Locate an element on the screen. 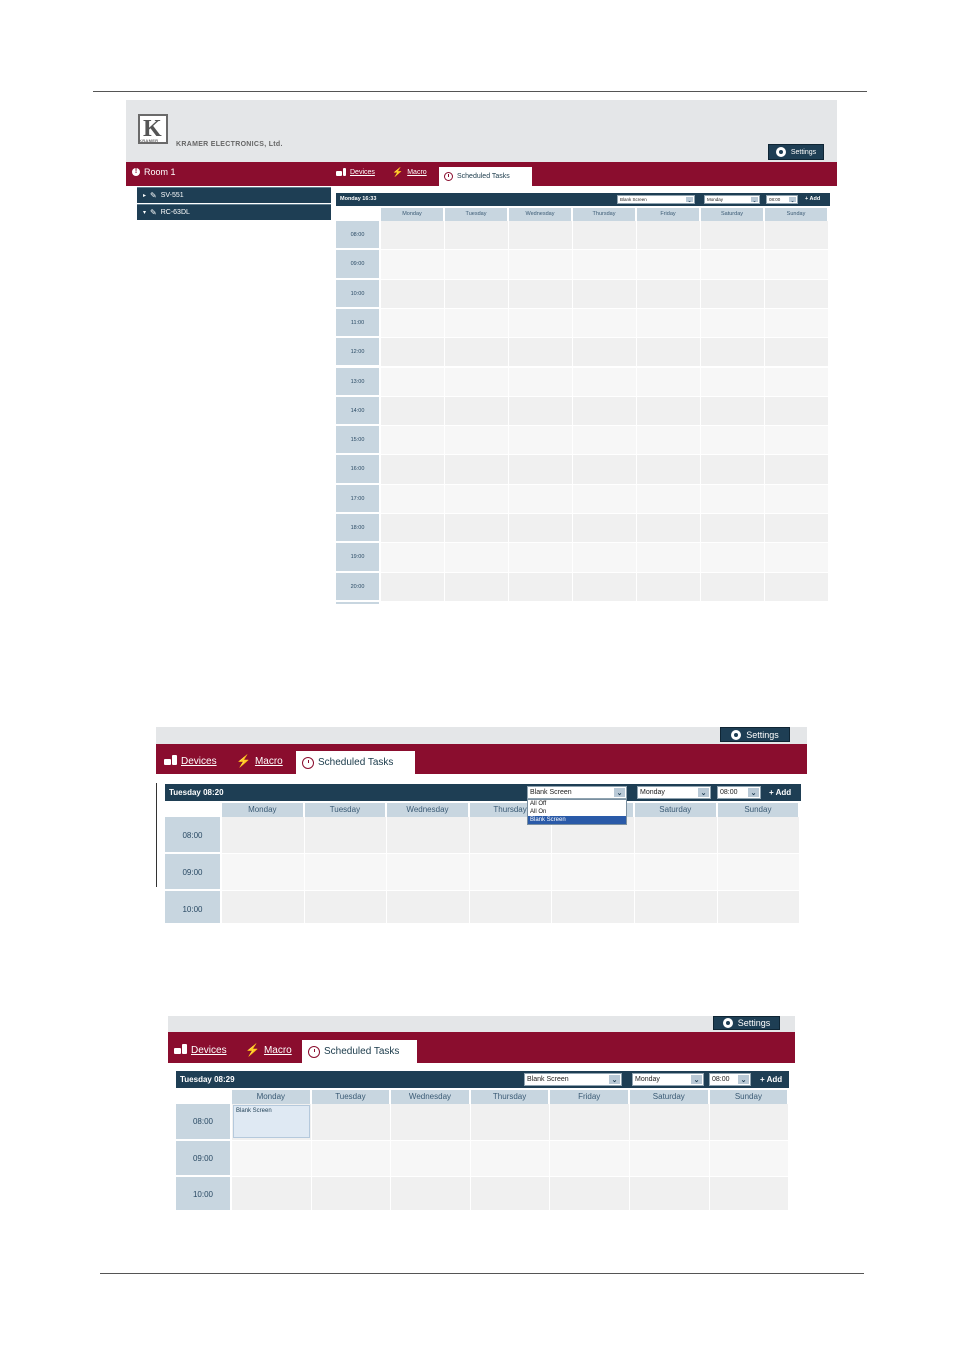 The image size is (954, 1354). tab-macro: ⚡ Macro is located at coordinates (259, 761).